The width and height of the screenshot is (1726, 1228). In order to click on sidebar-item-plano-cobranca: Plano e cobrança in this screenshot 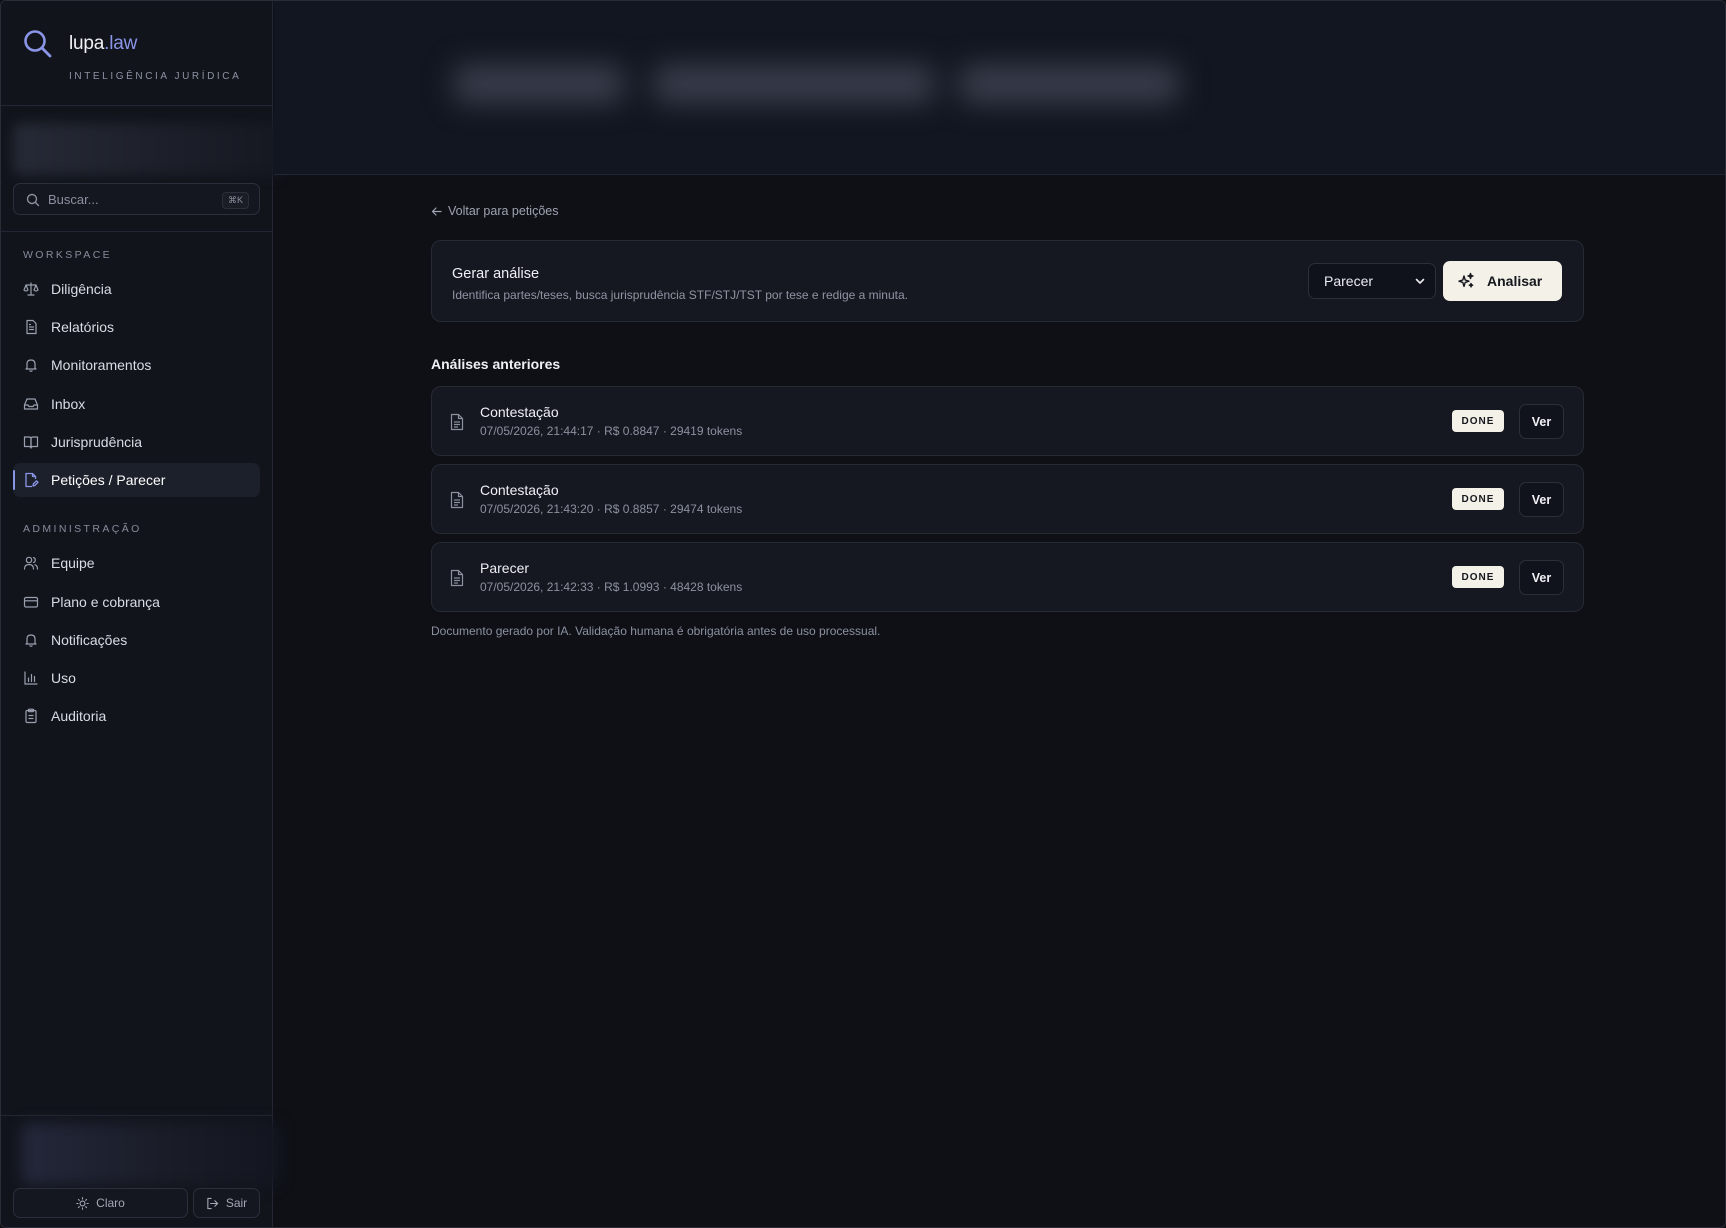, I will do `click(136, 602)`.